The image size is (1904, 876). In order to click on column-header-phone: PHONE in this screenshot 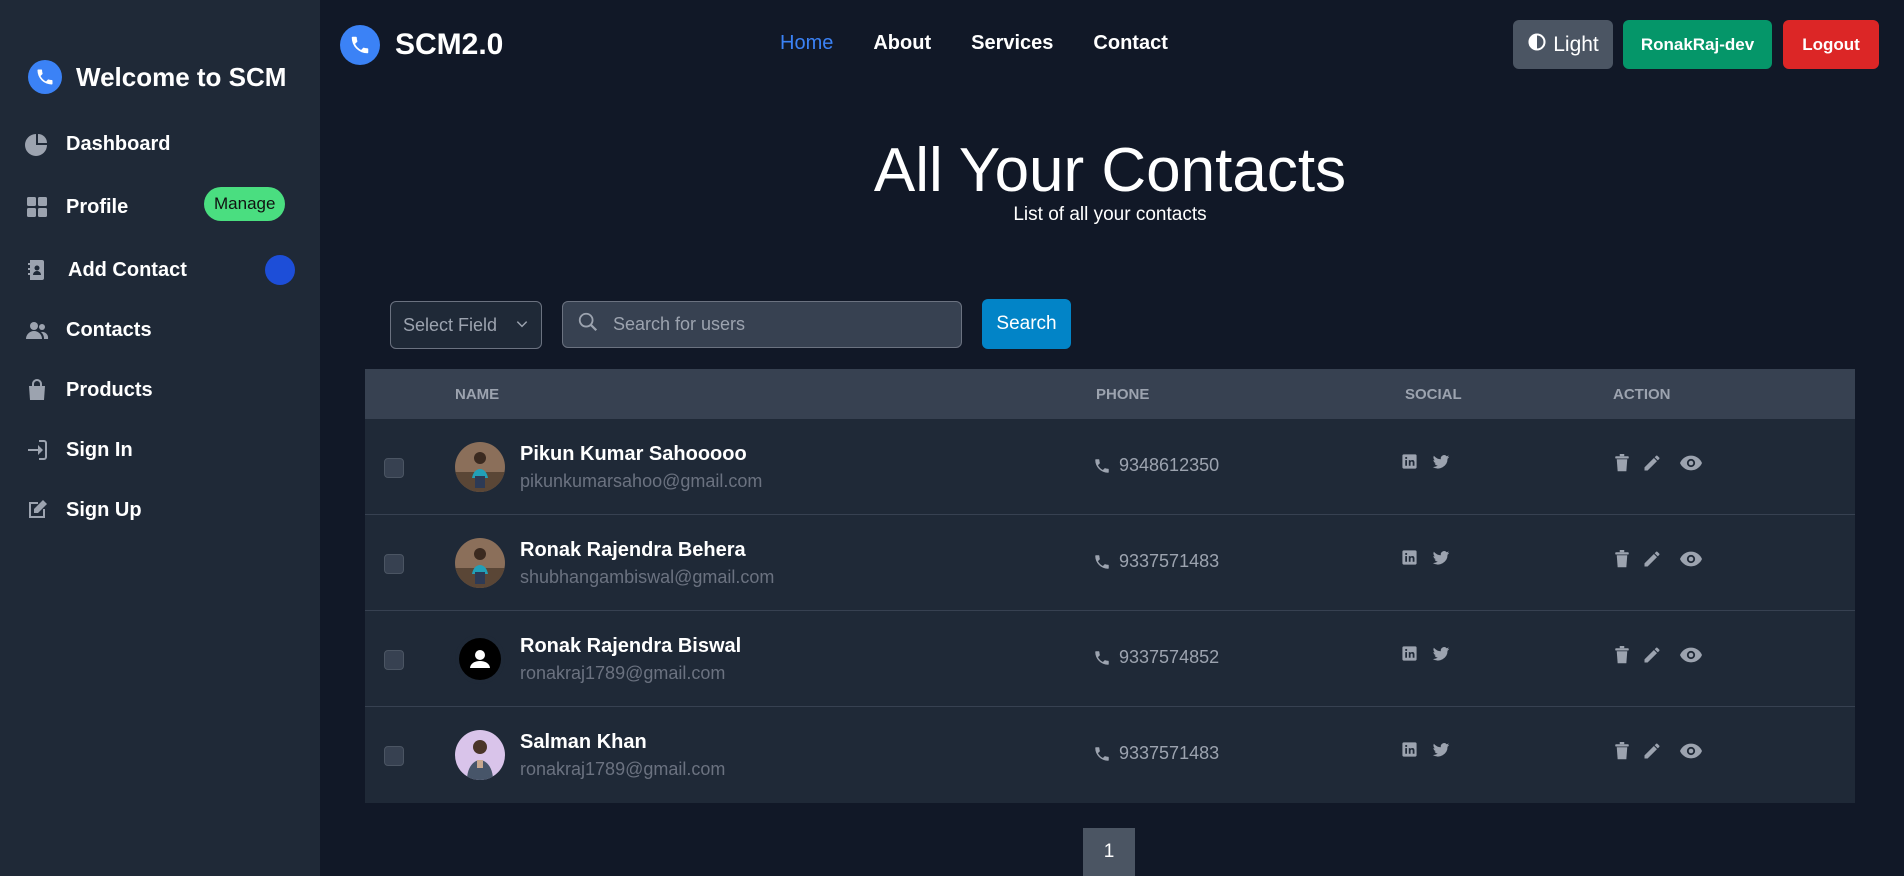, I will do `click(1123, 394)`.